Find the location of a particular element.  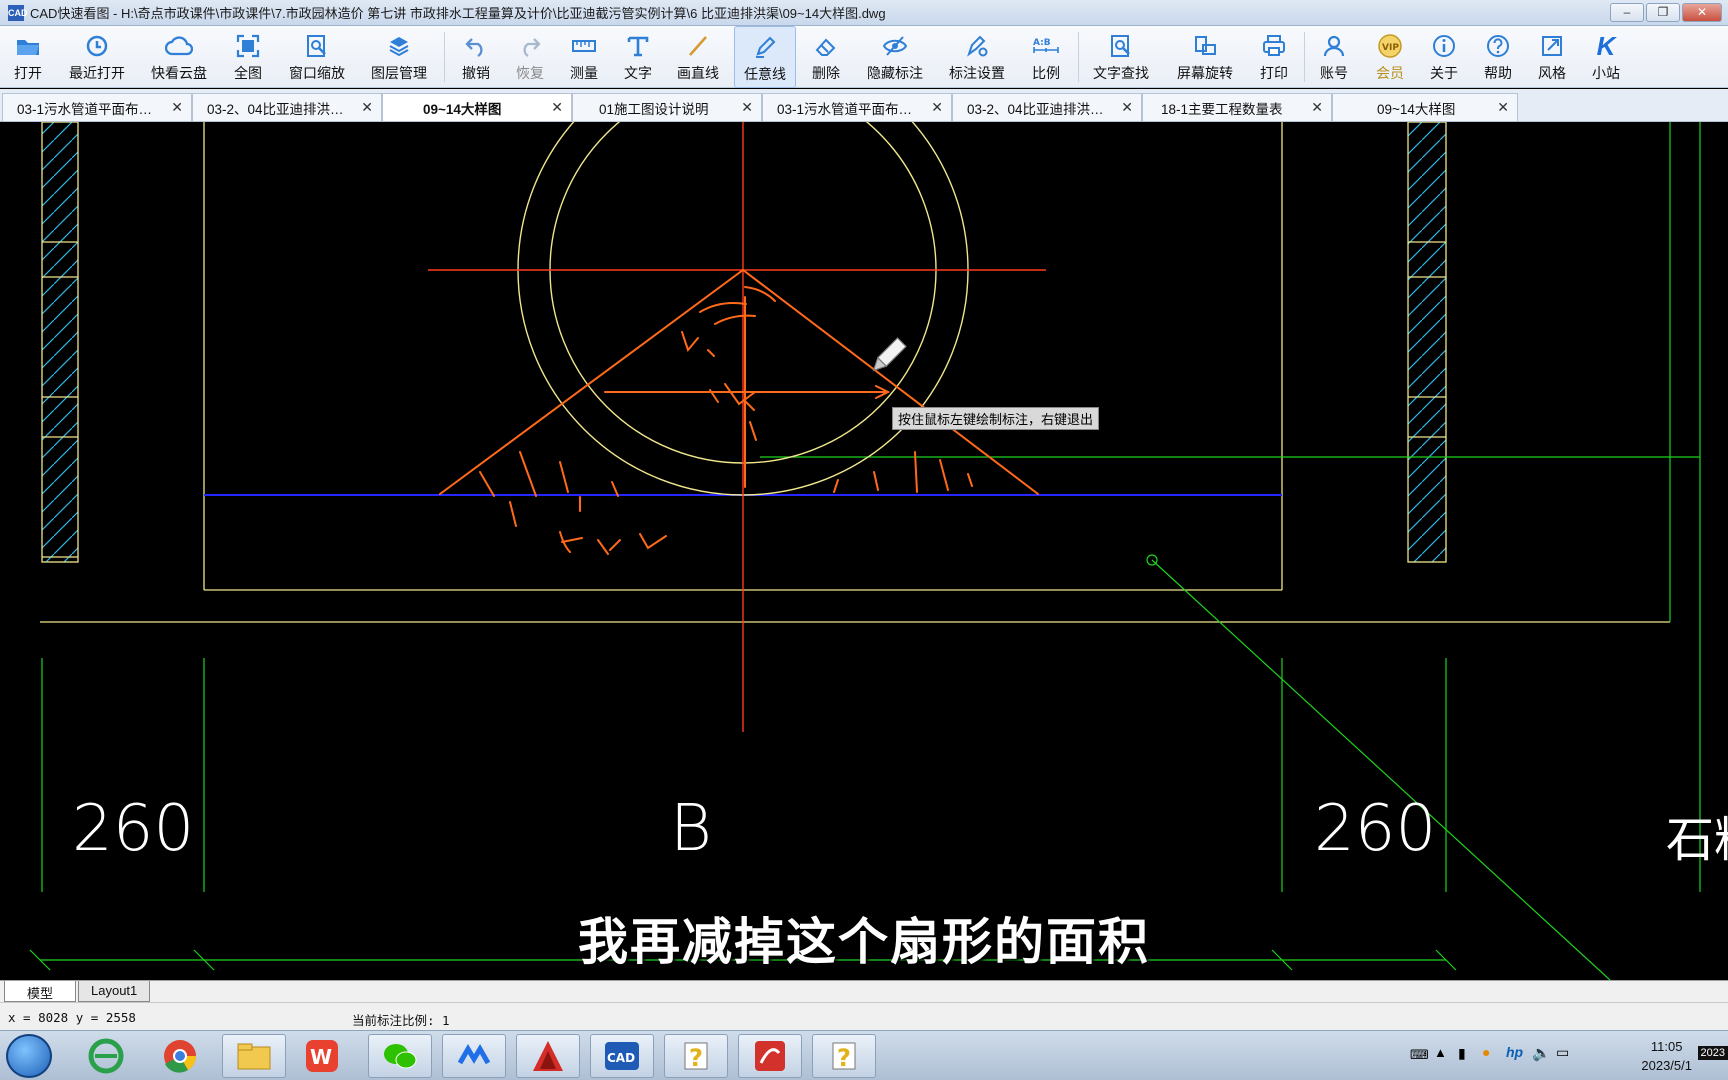

vip-icon: VIP is located at coordinates (1390, 46).